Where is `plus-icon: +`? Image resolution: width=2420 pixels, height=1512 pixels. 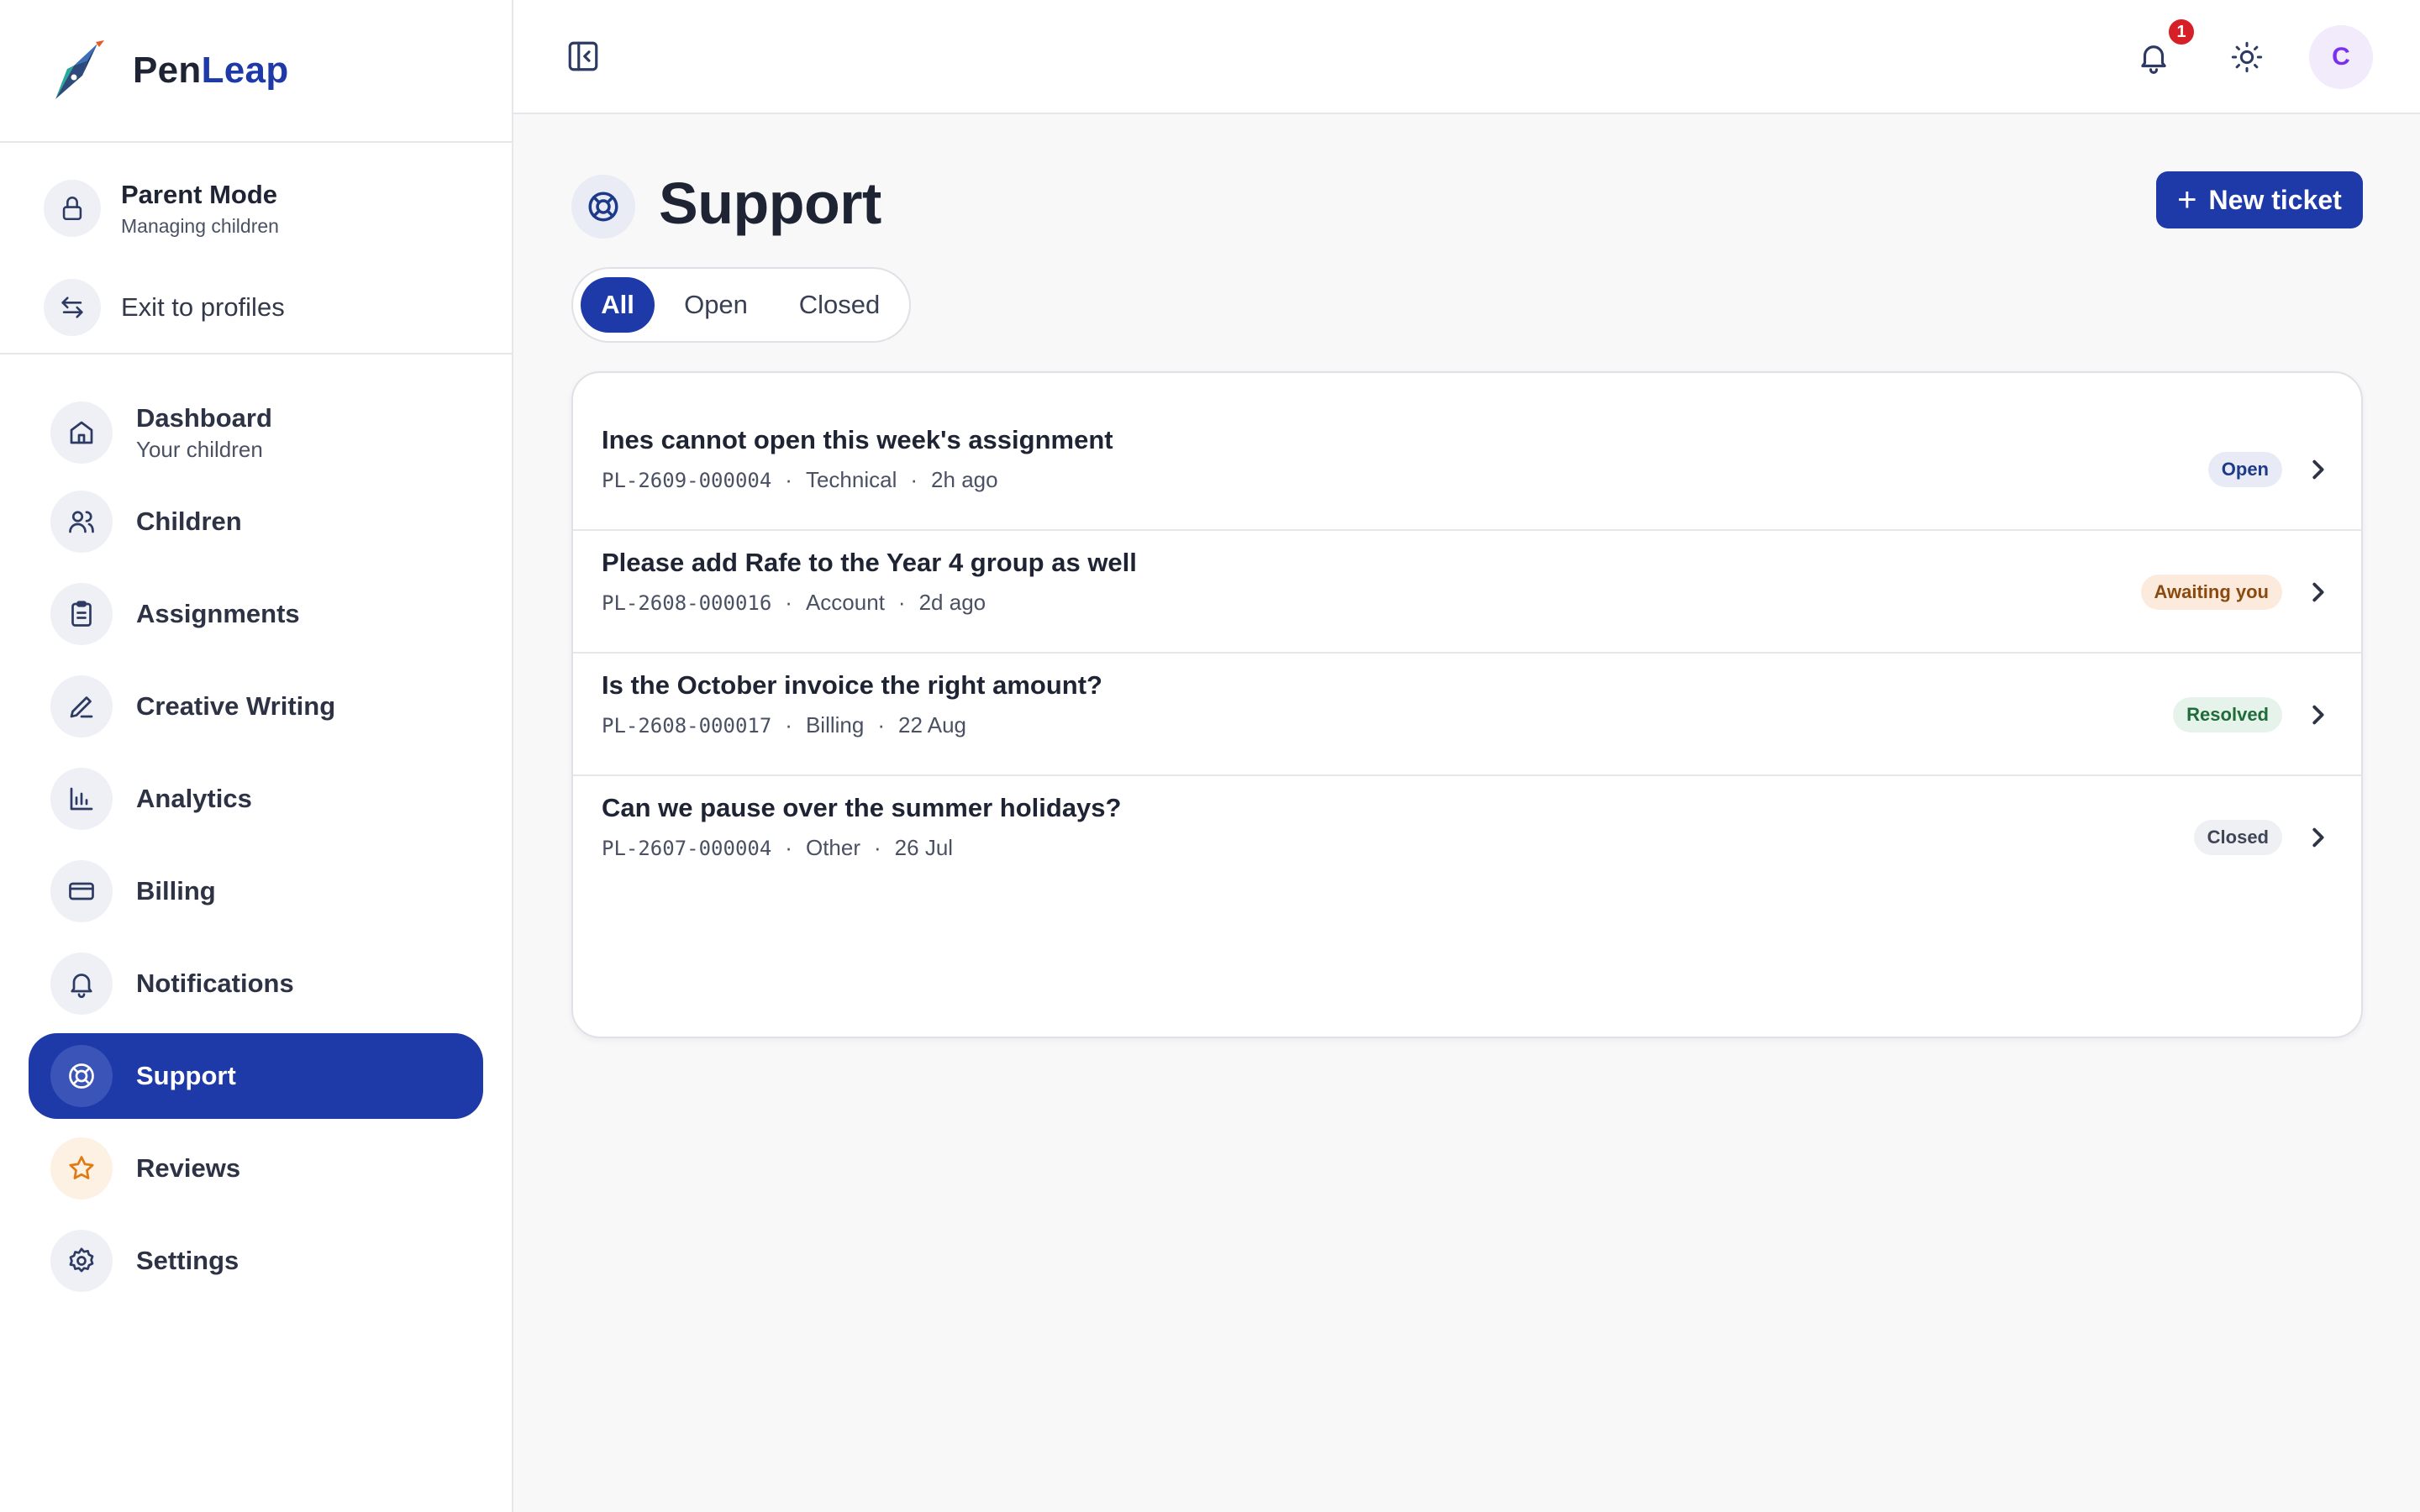
plus-icon: + is located at coordinates (2187, 199).